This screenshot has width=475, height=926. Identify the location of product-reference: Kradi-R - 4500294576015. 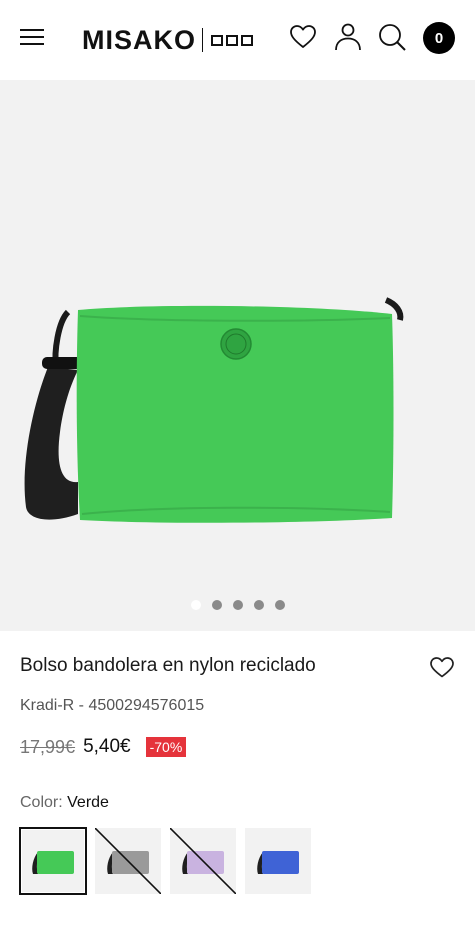
(112, 705).